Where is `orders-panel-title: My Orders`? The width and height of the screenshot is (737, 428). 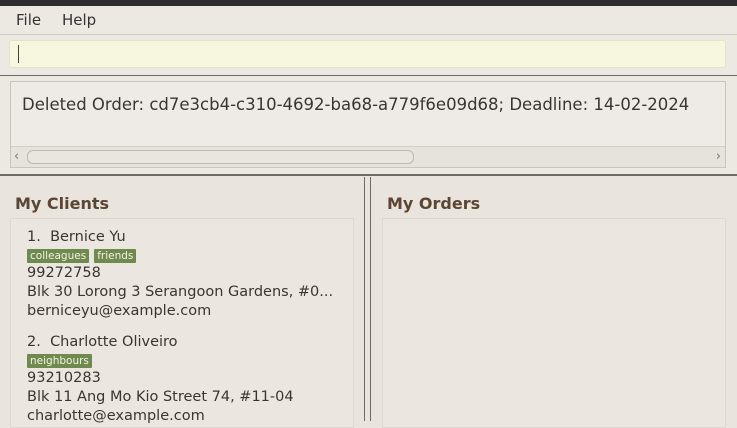 orders-panel-title: My Orders is located at coordinates (434, 203).